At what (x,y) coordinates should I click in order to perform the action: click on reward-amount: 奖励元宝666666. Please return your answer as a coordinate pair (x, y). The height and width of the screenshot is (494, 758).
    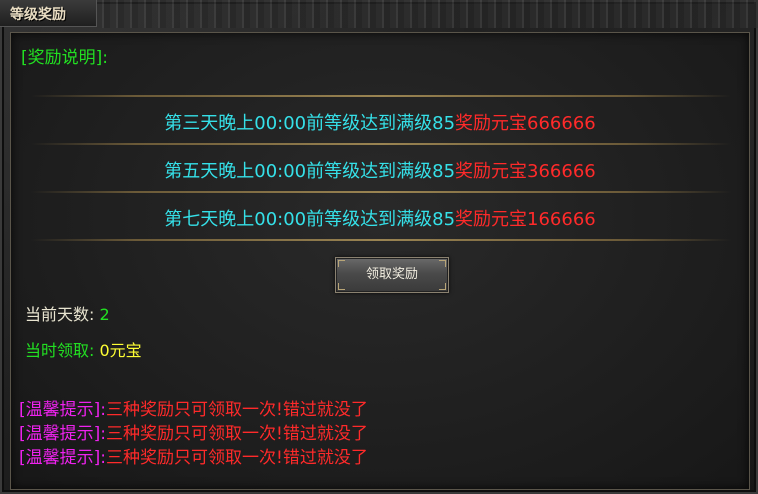
    Looking at the image, I should click on (525, 123).